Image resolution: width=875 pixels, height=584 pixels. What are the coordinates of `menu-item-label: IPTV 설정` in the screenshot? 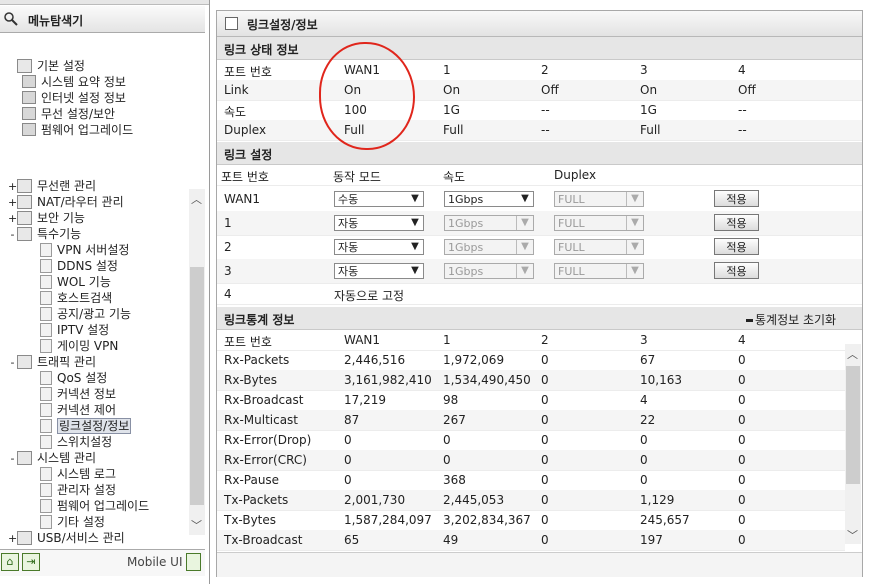 It's located at (83, 330).